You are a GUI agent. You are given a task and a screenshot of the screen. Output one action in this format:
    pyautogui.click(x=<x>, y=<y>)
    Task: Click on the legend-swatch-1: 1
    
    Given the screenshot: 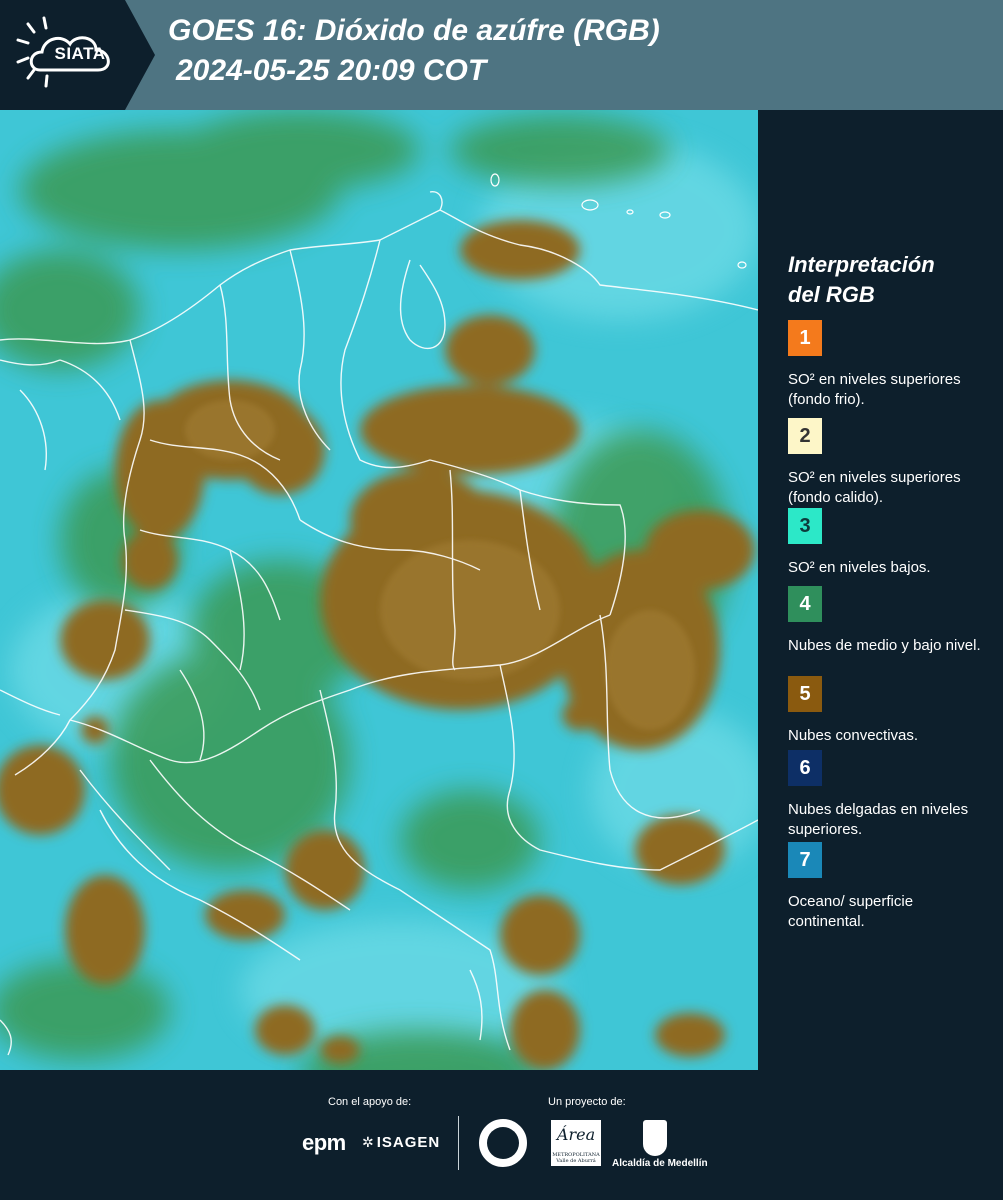 What is the action you would take?
    pyautogui.click(x=805, y=338)
    